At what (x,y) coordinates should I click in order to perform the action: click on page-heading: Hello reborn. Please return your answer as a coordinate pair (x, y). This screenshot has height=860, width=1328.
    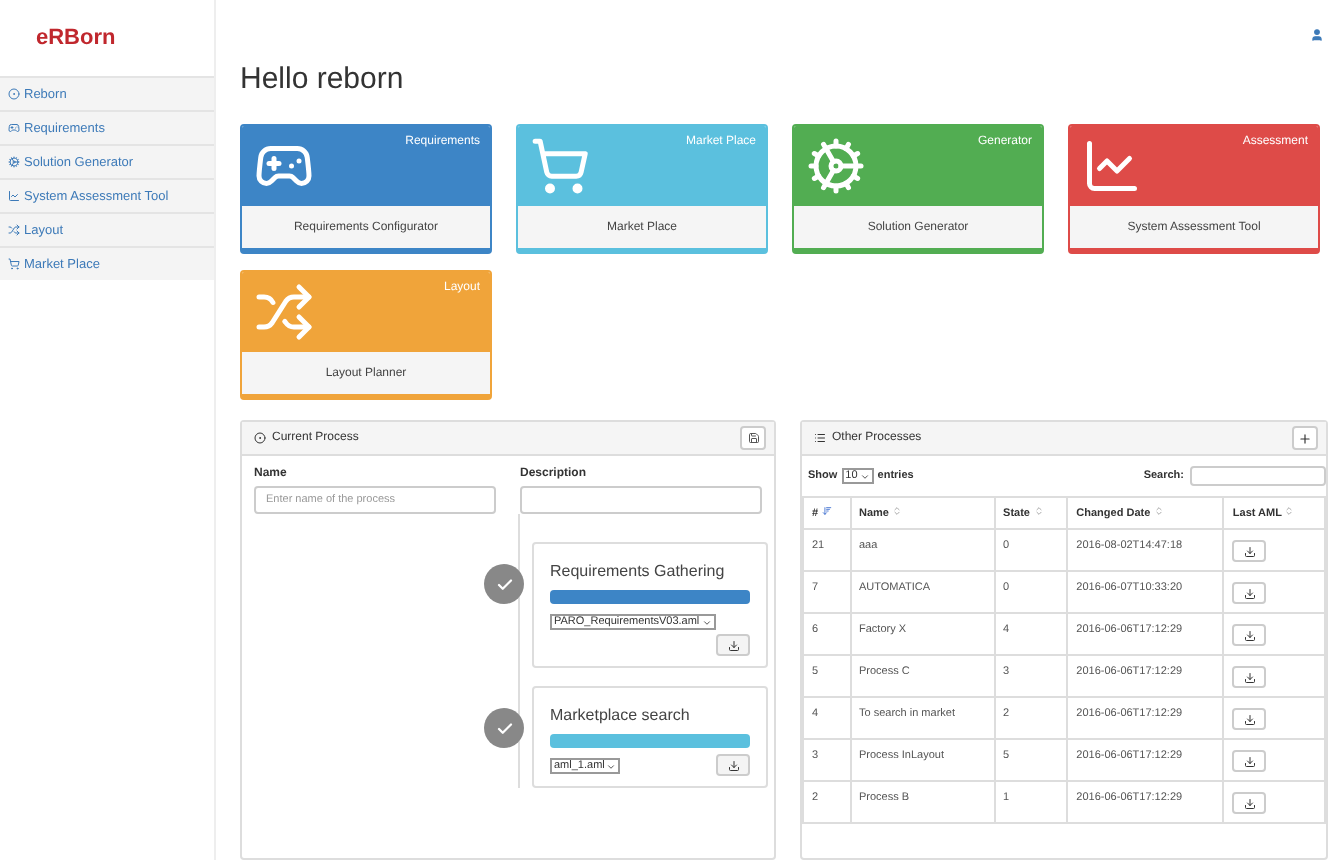
    Looking at the image, I should click on (323, 79).